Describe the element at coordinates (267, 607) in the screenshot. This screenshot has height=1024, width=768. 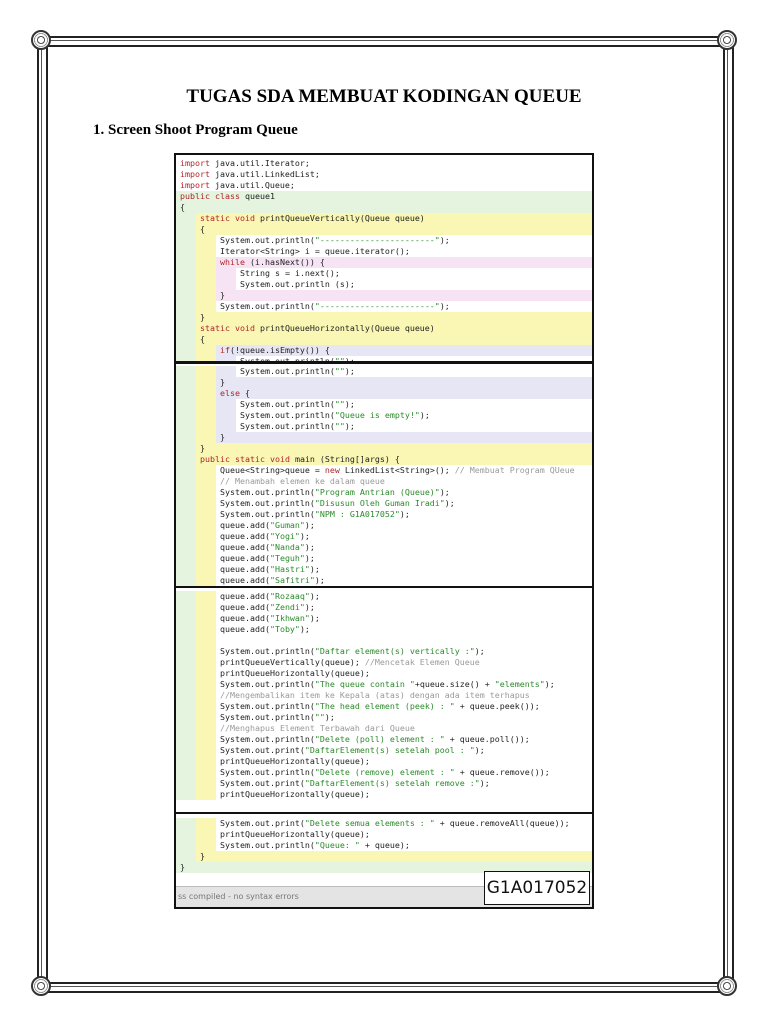
I see `code-text: queue.add("Zendi");` at that location.